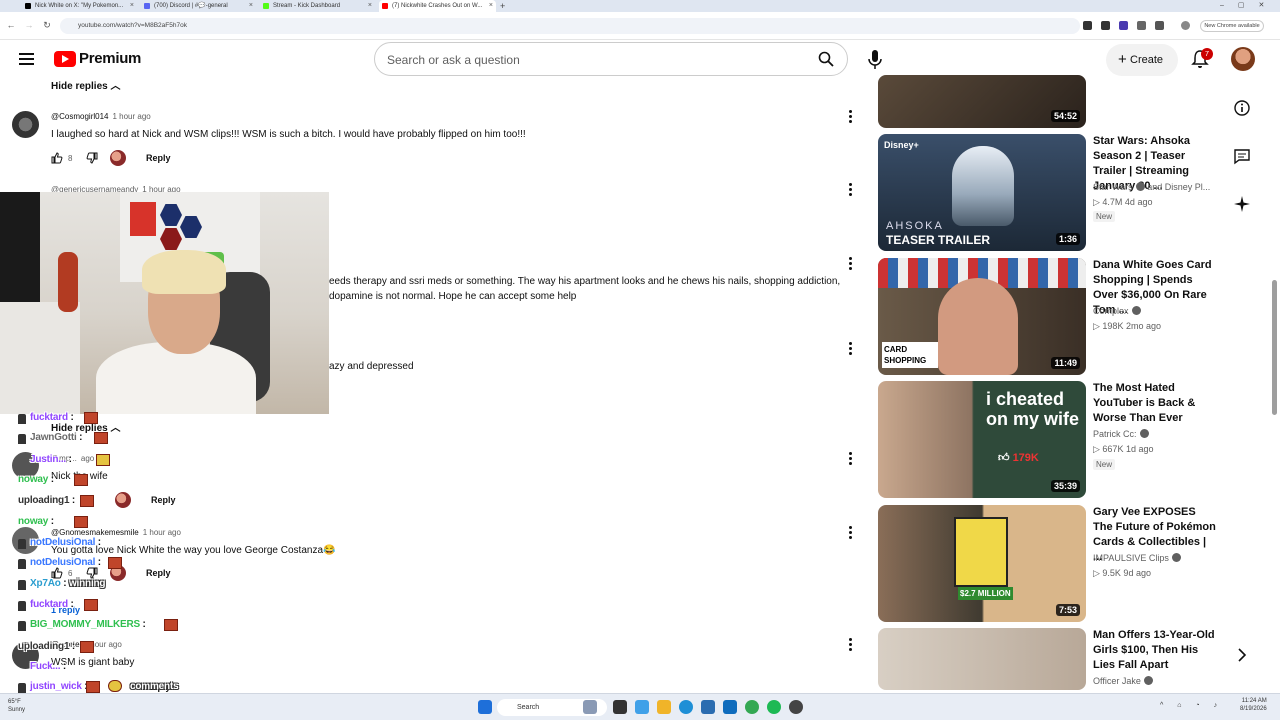 Image resolution: width=1280 pixels, height=720 pixels. What do you see at coordinates (1232, 26) in the screenshot?
I see `new-chrome-button: New Chrome available` at bounding box center [1232, 26].